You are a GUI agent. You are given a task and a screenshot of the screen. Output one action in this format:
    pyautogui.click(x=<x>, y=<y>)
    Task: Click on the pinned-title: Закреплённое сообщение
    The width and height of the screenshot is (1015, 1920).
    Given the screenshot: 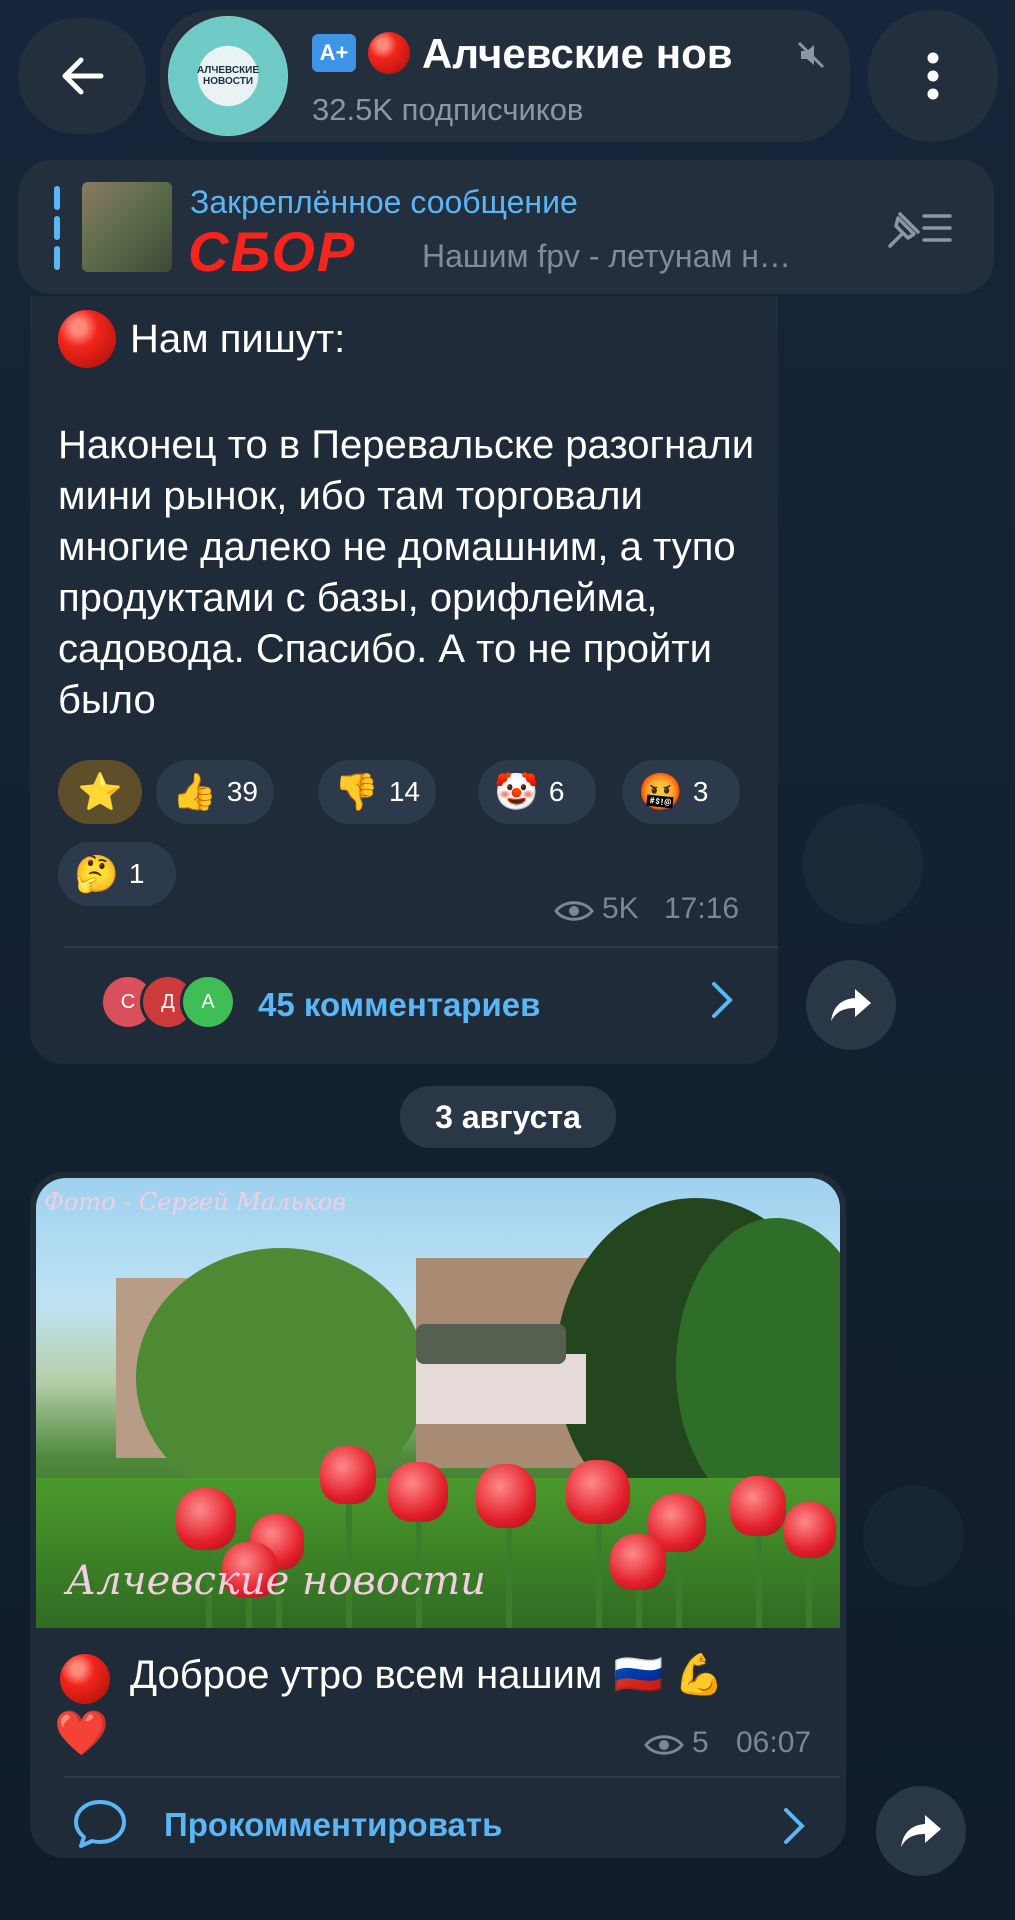 What is the action you would take?
    pyautogui.click(x=384, y=202)
    